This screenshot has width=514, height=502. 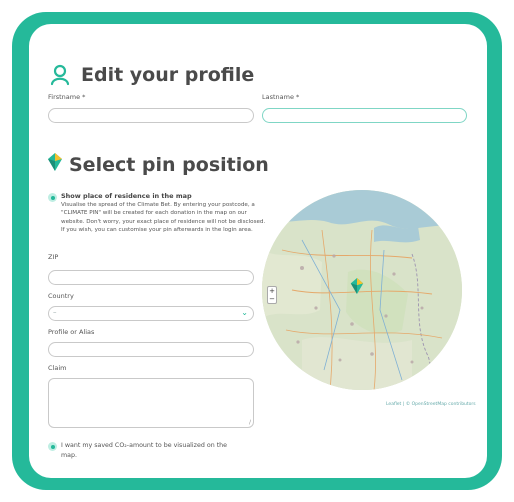 What do you see at coordinates (52, 446) in the screenshot?
I see `co2-visualize-radio` at bounding box center [52, 446].